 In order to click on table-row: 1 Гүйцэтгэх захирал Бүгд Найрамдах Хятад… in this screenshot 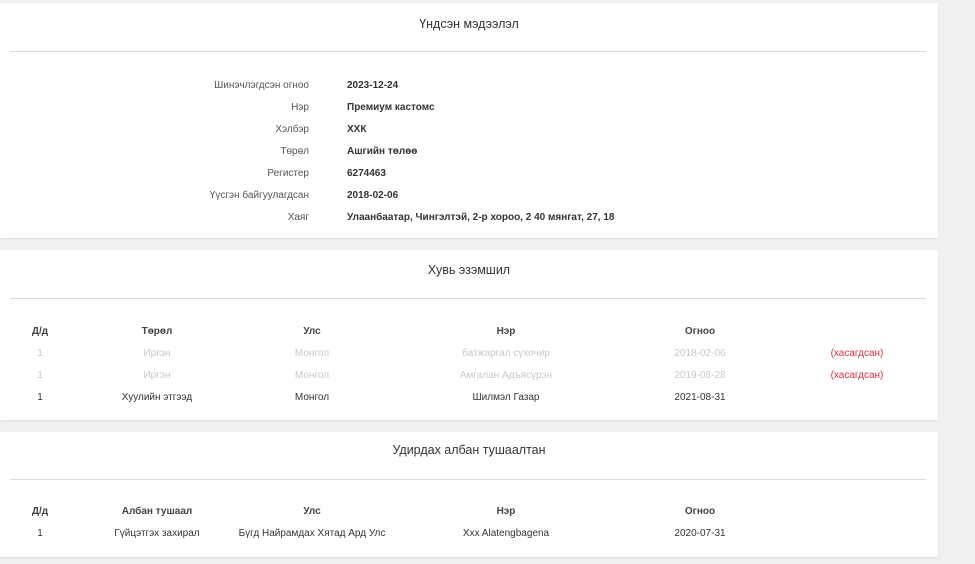, I will do `click(469, 536)`.